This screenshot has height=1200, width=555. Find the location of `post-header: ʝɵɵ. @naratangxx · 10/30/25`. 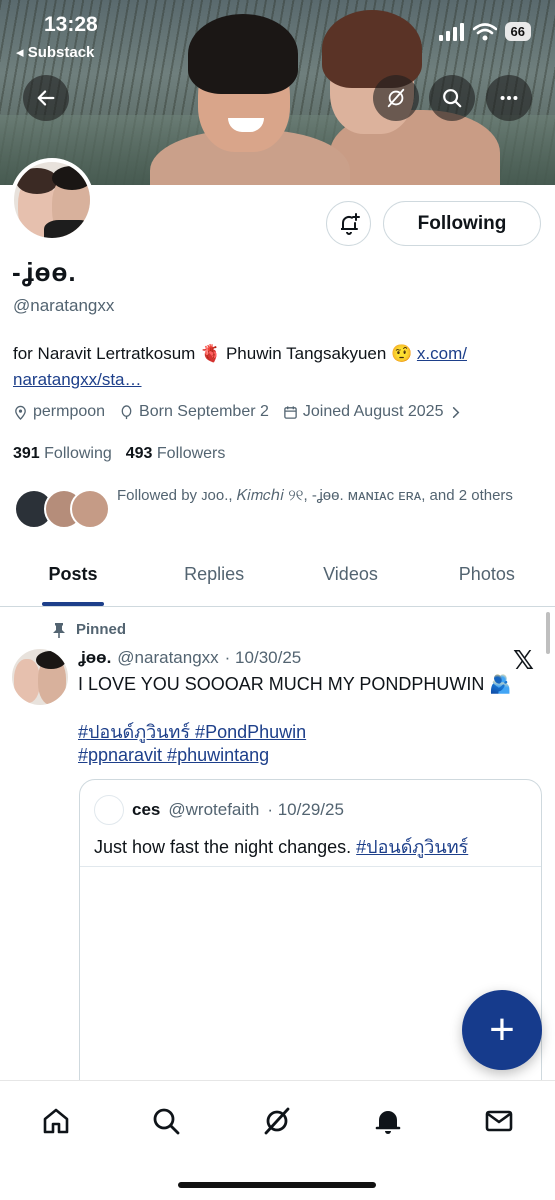

post-header: ʝɵɵ. @naratangxx · 10/30/25 is located at coordinates (189, 658).